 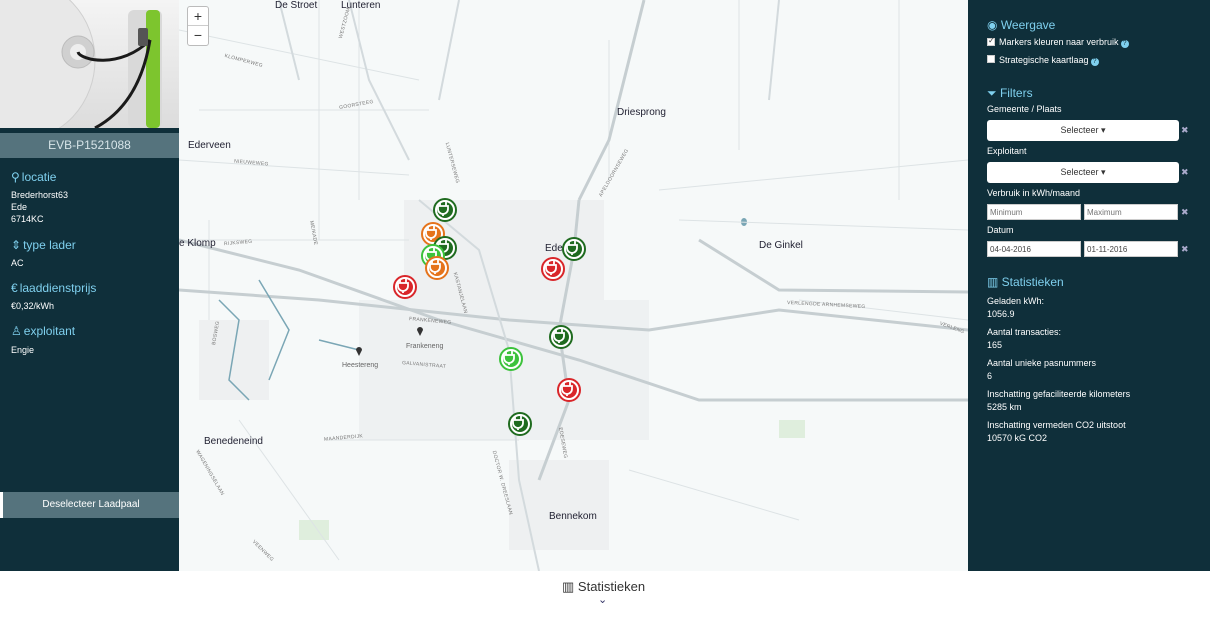 I want to click on usage-min-input, so click(x=1034, y=212).